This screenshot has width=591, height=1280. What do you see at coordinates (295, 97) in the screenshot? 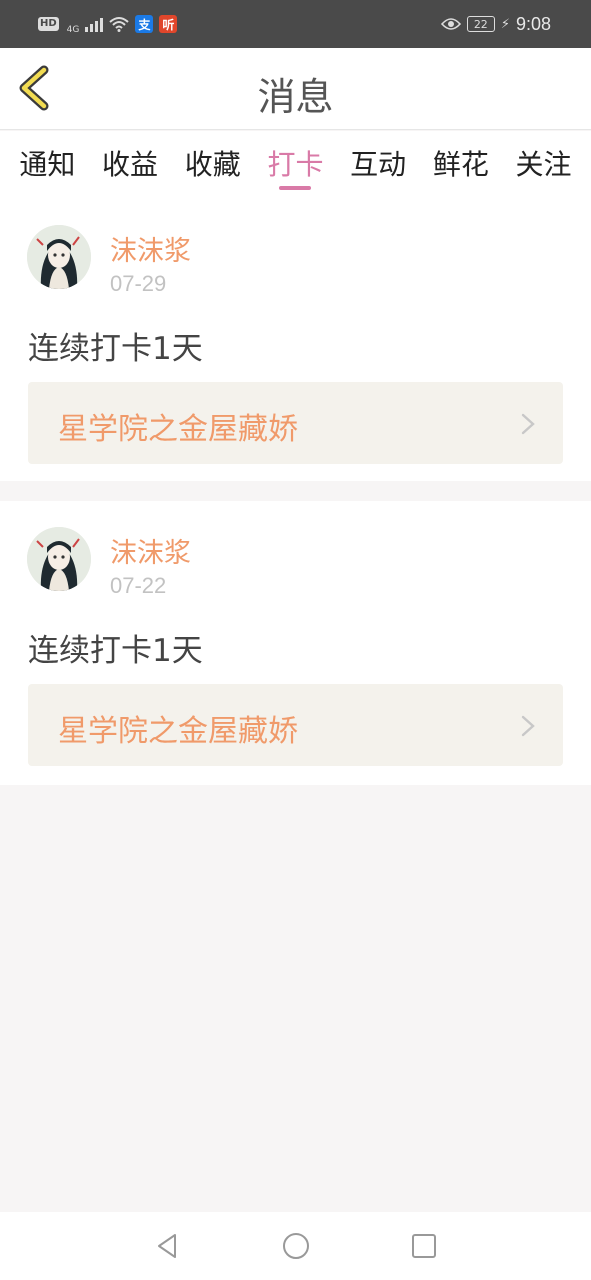
I see `page-title: 消息` at bounding box center [295, 97].